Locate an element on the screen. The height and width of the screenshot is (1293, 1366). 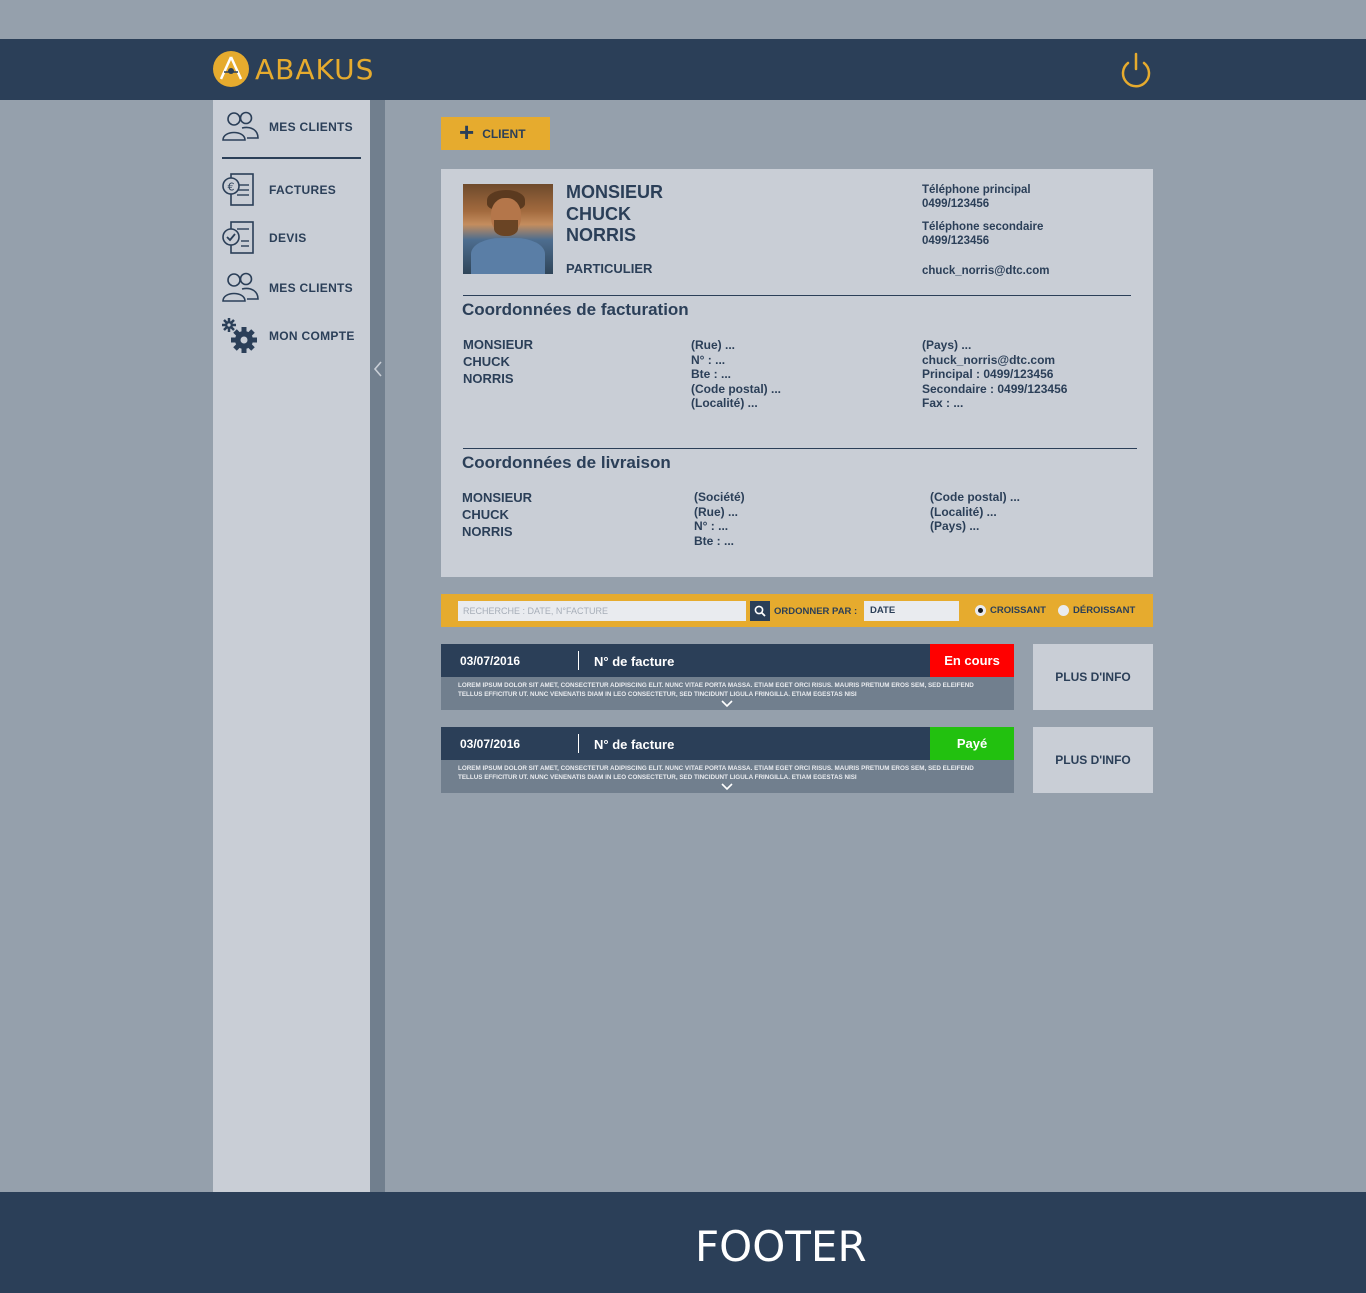
billing-name: MONSIEUR CHUCK NORRIS is located at coordinates (498, 361).